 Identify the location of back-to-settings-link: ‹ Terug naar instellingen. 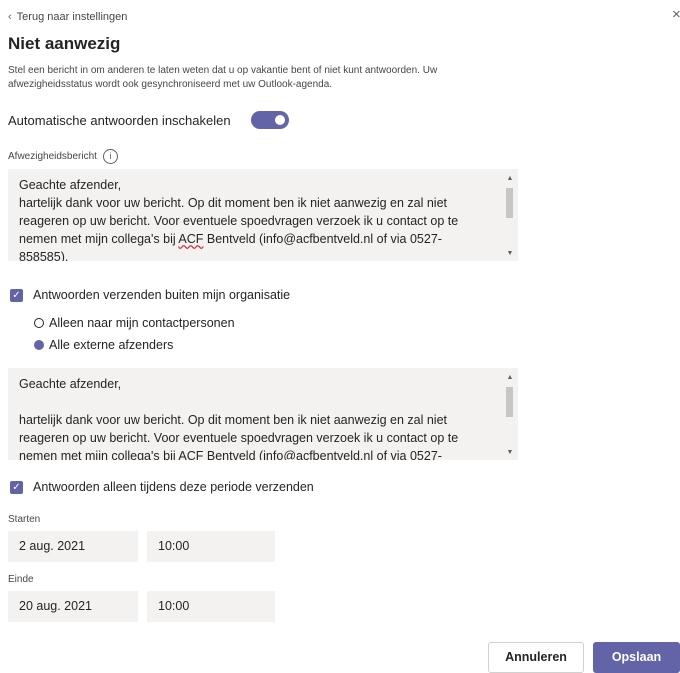
(67, 17).